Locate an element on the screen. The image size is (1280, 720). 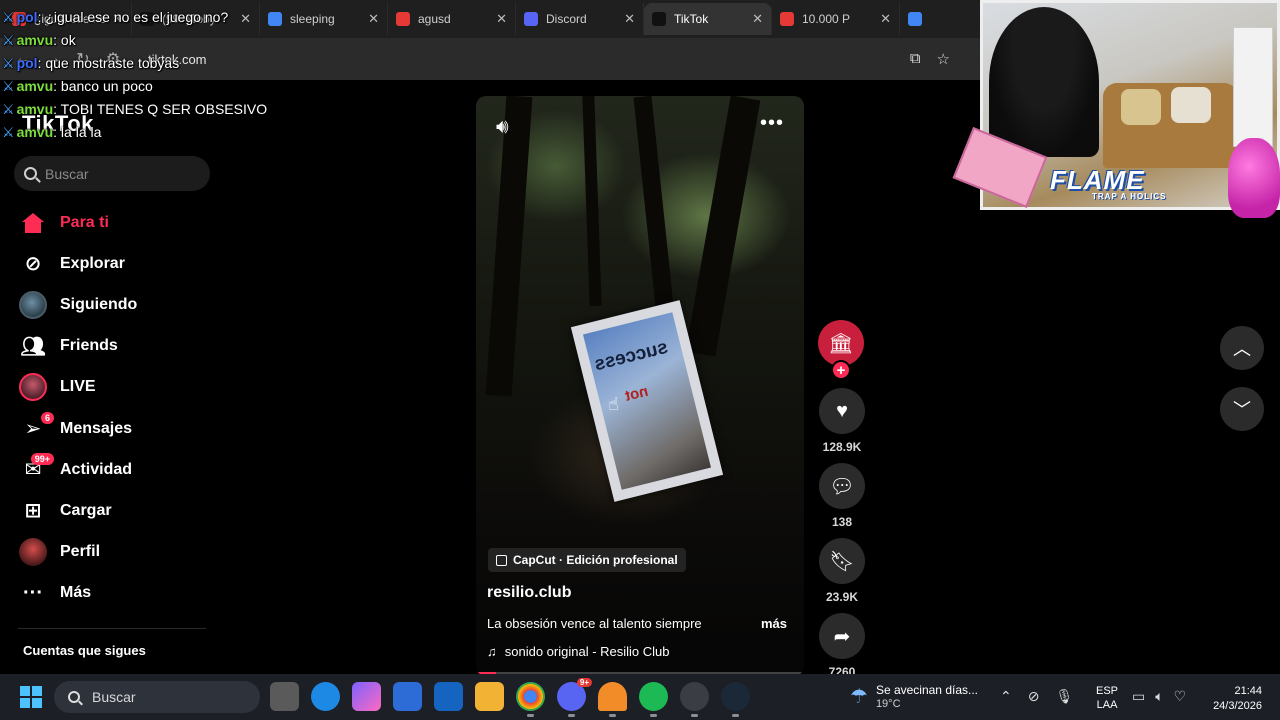
browser-tab: sleeping ✕ is located at coordinates (324, 19).